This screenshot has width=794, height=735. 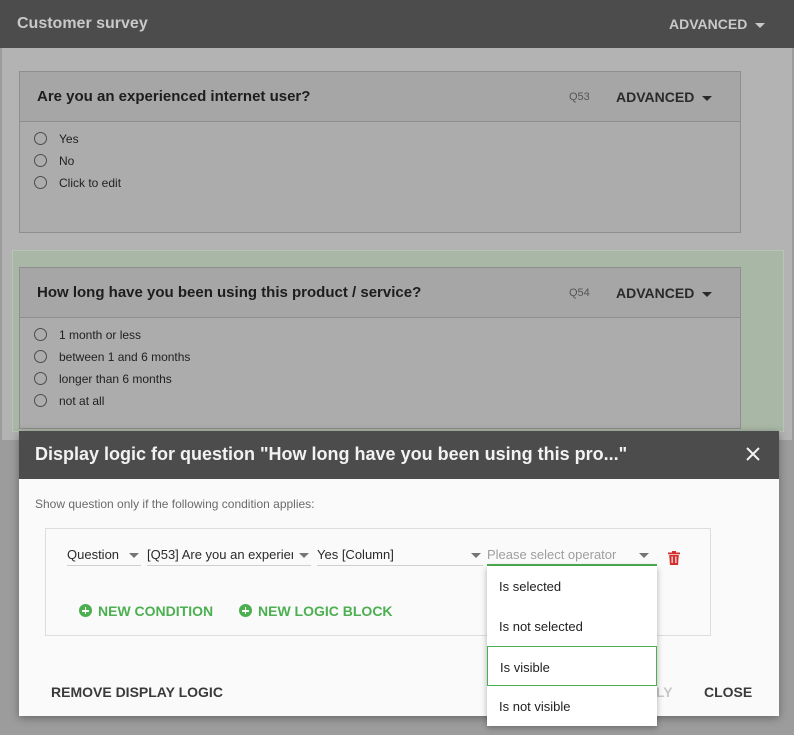 I want to click on condition-question-value: [Q53] Are you an experien, so click(x=220, y=554).